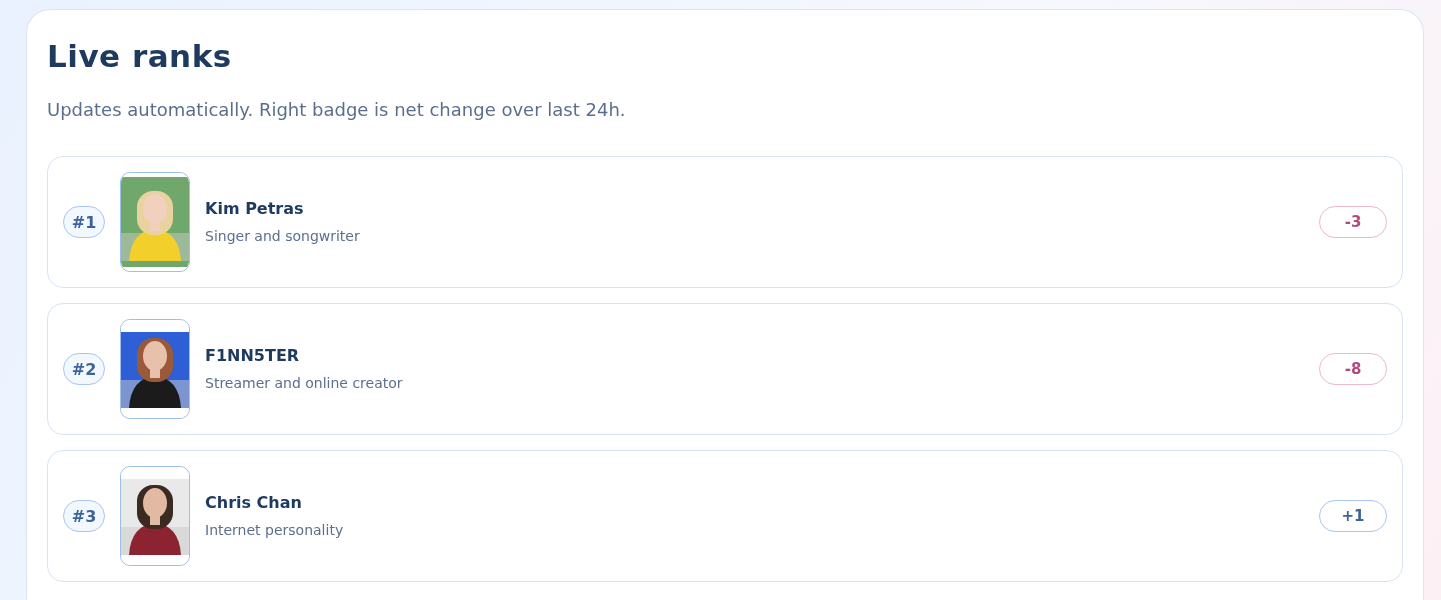  I want to click on page-title: Live ranks, so click(140, 56).